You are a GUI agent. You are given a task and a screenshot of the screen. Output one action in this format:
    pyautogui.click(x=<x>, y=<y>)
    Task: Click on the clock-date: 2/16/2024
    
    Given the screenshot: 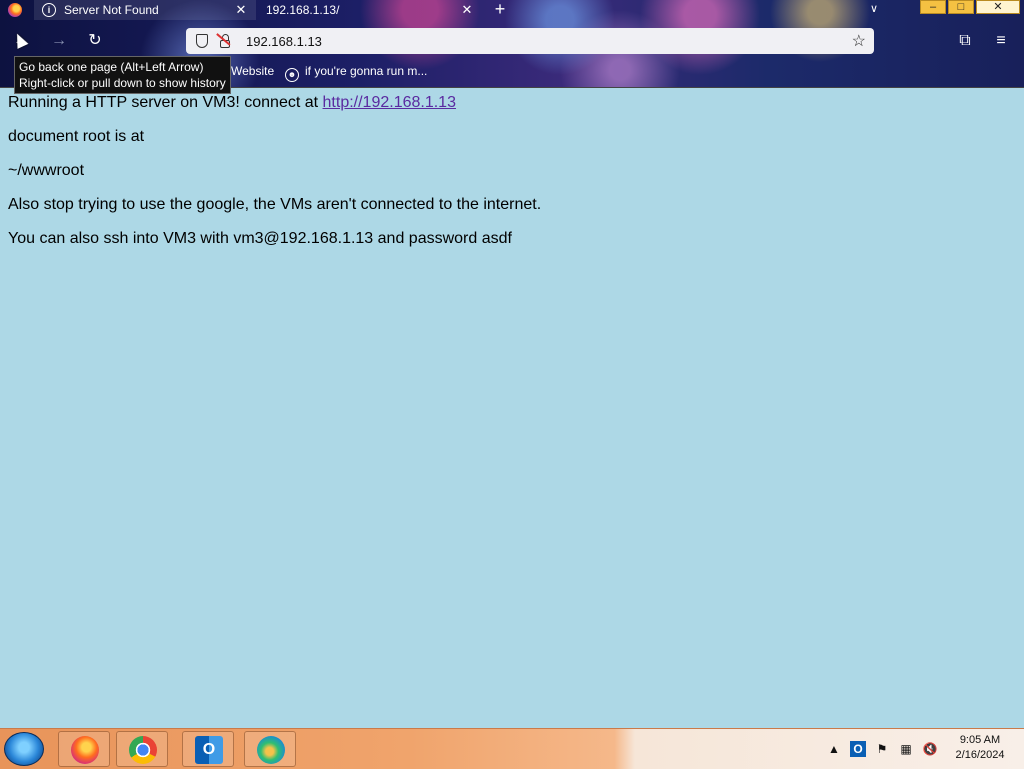 What is the action you would take?
    pyautogui.click(x=980, y=755)
    